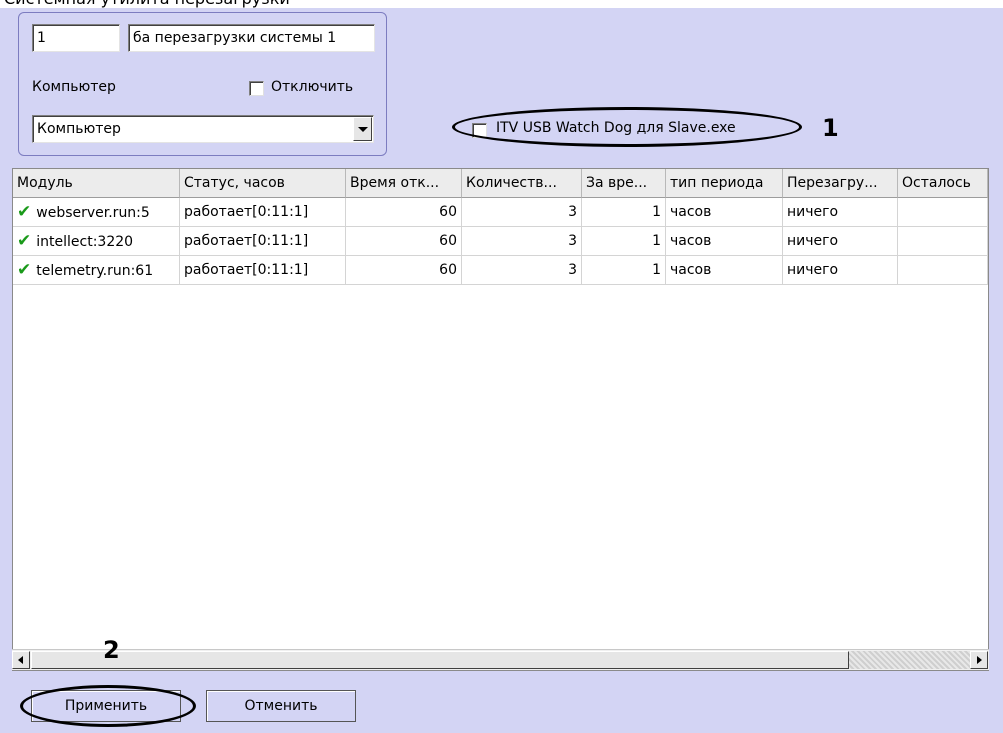 The width and height of the screenshot is (1003, 733). What do you see at coordinates (76, 38) in the screenshot?
I see `id-field: 1` at bounding box center [76, 38].